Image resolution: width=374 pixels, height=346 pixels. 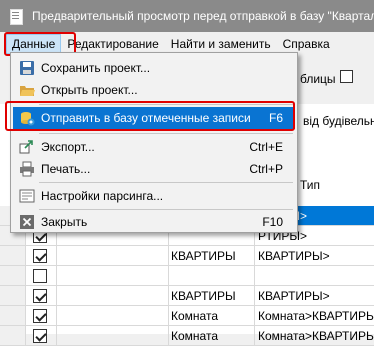 What do you see at coordinates (27, 169) in the screenshot?
I see `print-icon` at bounding box center [27, 169].